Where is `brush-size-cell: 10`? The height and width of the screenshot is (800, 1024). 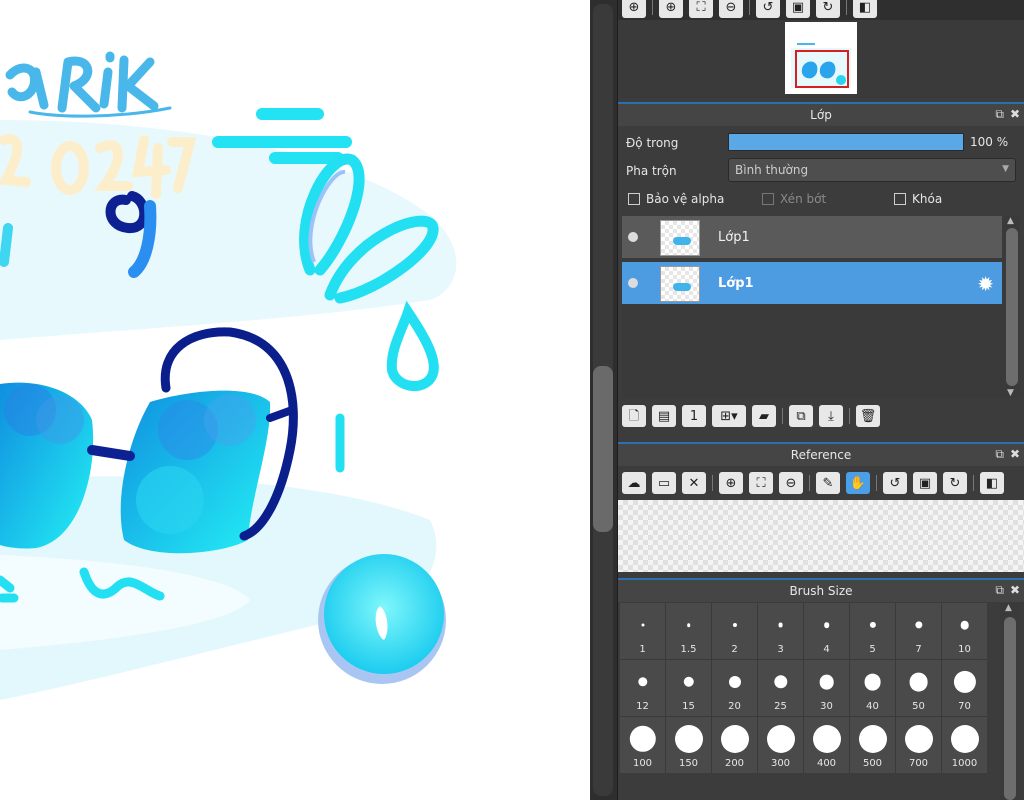
brush-size-cell: 10 is located at coordinates (964, 631).